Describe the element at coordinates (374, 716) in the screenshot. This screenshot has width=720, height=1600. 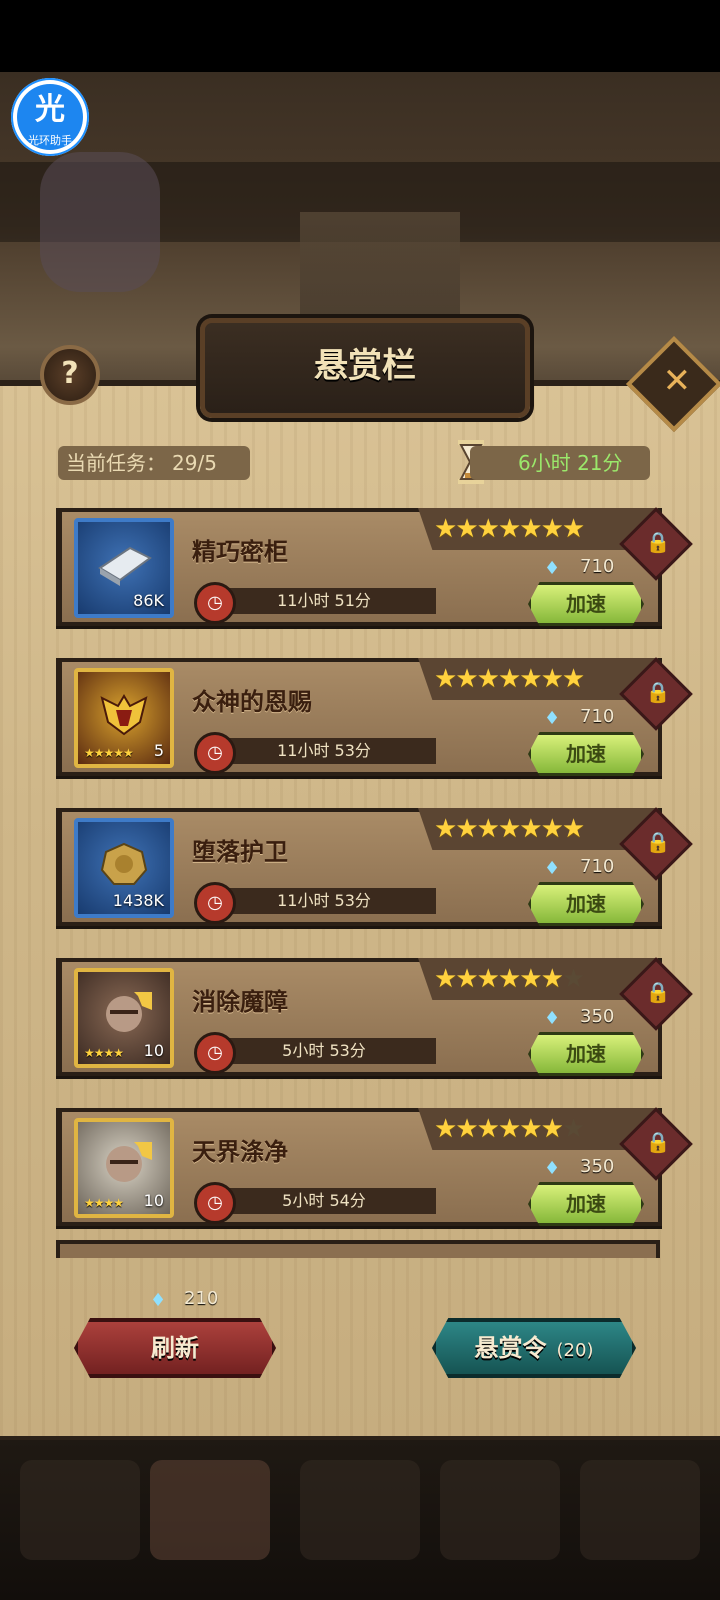
I see `bounty-card: ★★★★★ 5 众神的恩赐 ★★★★★★★ 🔒 ♦ 710 11小时 53分 ◷ 加速` at that location.